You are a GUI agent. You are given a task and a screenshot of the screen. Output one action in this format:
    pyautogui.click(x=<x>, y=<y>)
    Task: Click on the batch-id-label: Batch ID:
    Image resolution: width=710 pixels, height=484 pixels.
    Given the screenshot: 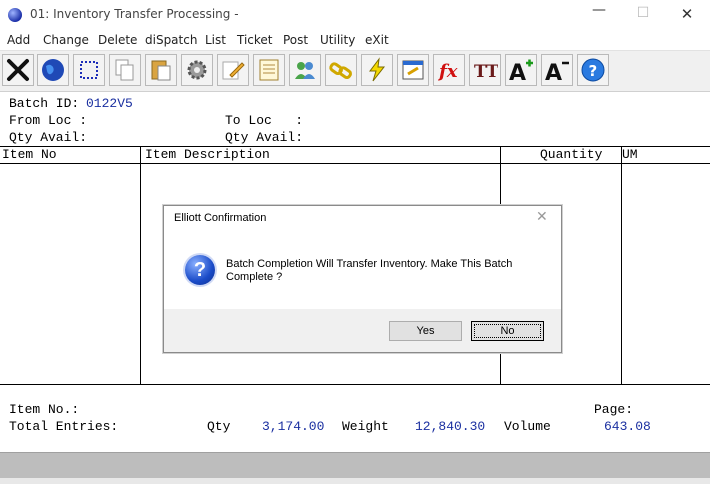 What is the action you would take?
    pyautogui.click(x=44, y=103)
    